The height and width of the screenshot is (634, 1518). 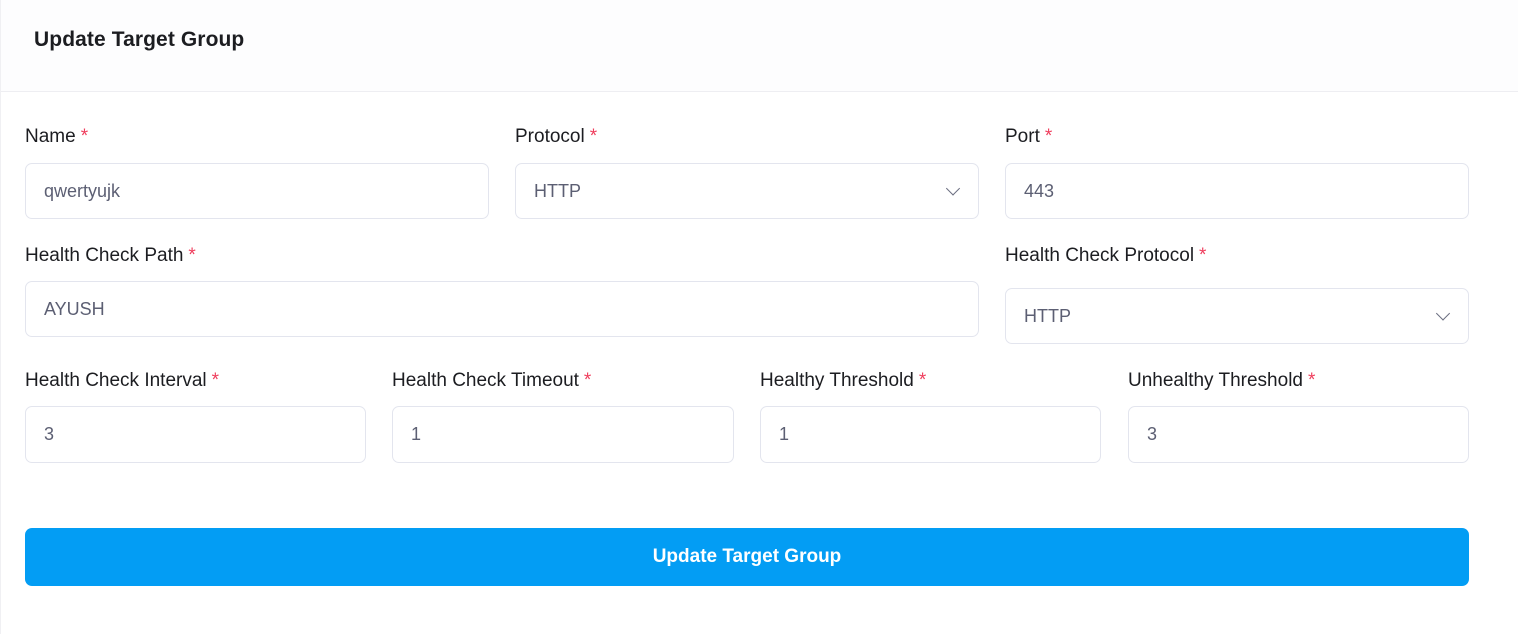 I want to click on port-label: Port *, so click(x=1029, y=136).